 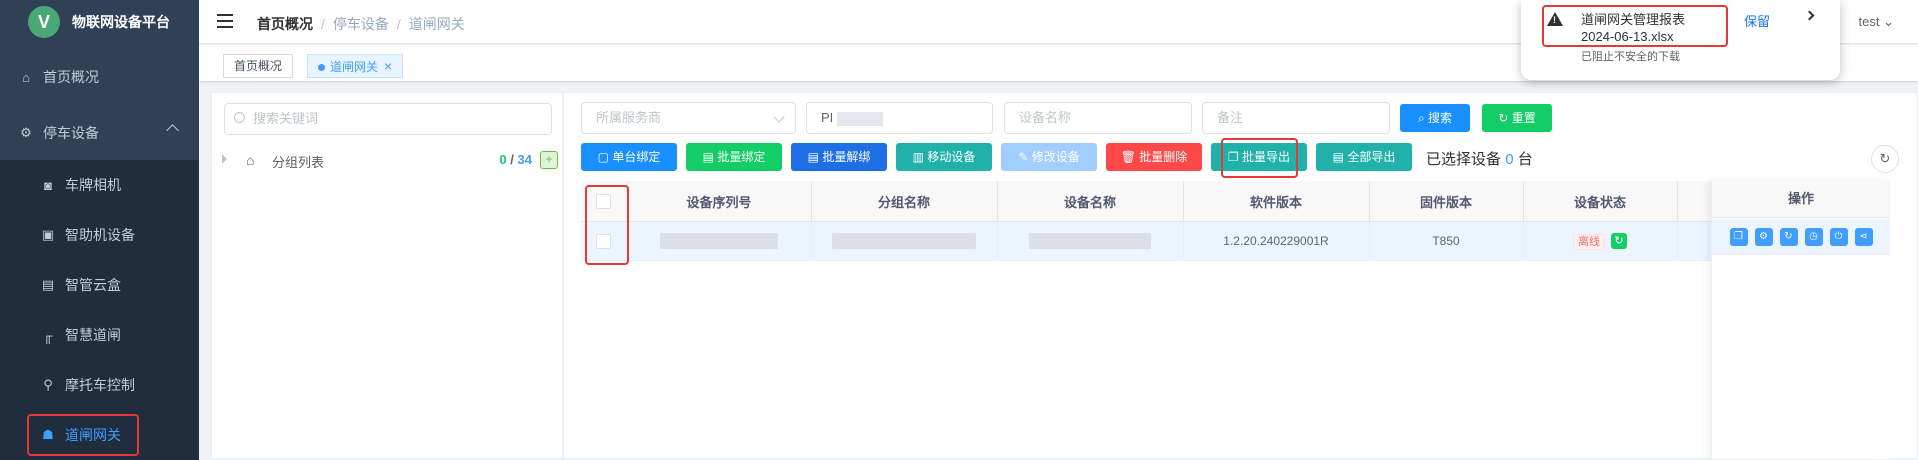 I want to click on search-icon: ⌕, so click(x=1421, y=118).